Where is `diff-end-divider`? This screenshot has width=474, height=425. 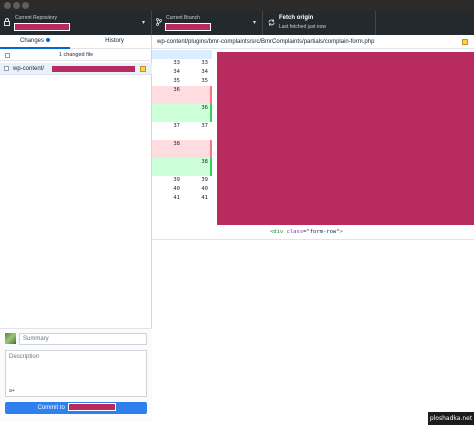 diff-end-divider is located at coordinates (313, 239).